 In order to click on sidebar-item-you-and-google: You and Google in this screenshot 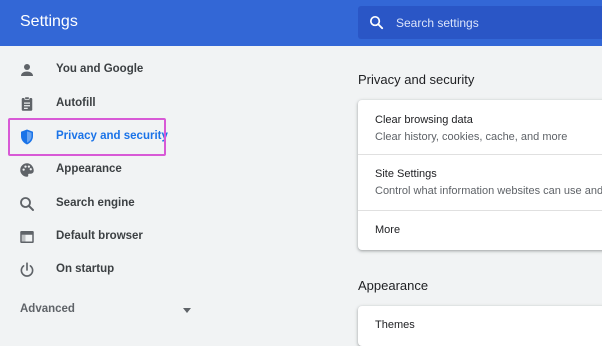, I will do `click(100, 70)`.